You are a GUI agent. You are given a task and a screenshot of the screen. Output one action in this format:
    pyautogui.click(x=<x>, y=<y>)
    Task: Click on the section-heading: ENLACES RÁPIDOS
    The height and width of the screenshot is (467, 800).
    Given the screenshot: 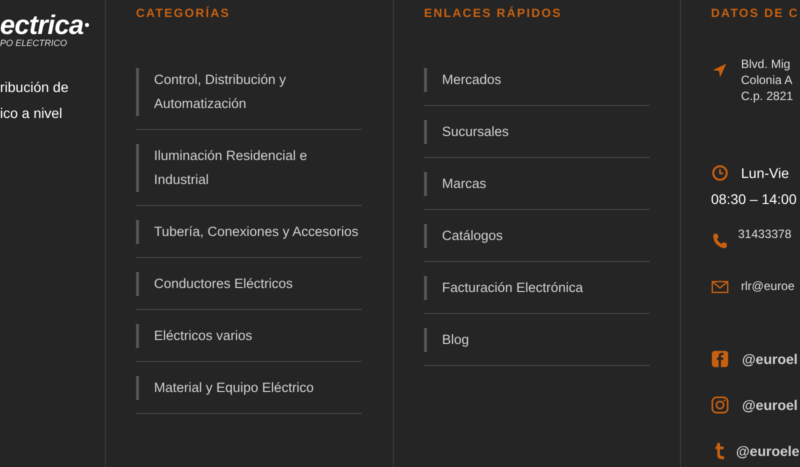 What is the action you would take?
    pyautogui.click(x=493, y=13)
    